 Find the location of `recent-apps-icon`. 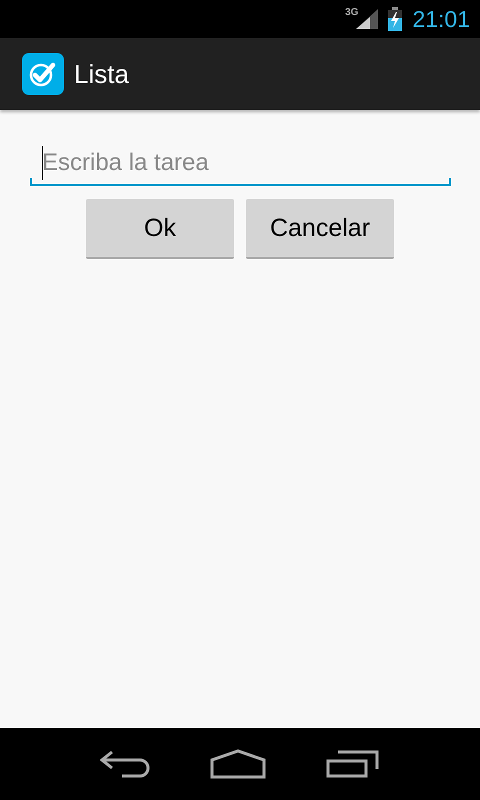

recent-apps-icon is located at coordinates (353, 764).